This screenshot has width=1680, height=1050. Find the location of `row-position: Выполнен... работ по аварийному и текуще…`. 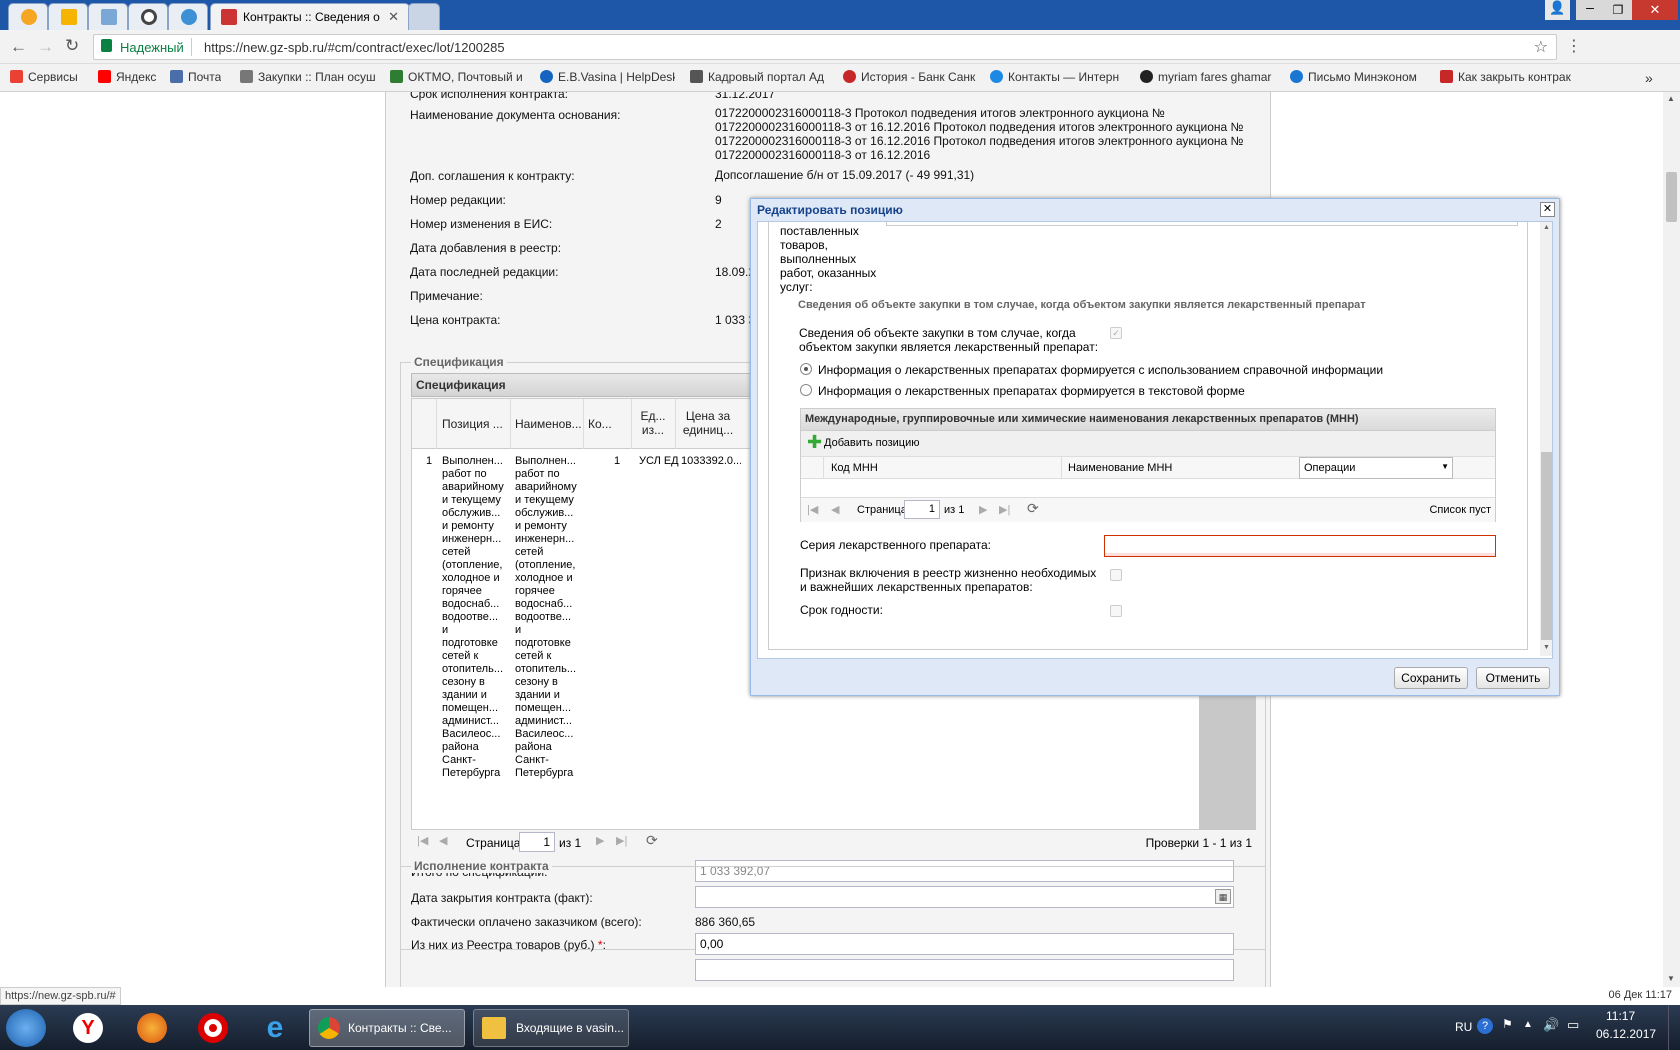

row-position: Выполнен... работ по аварийному и текуще… is located at coordinates (476, 617).